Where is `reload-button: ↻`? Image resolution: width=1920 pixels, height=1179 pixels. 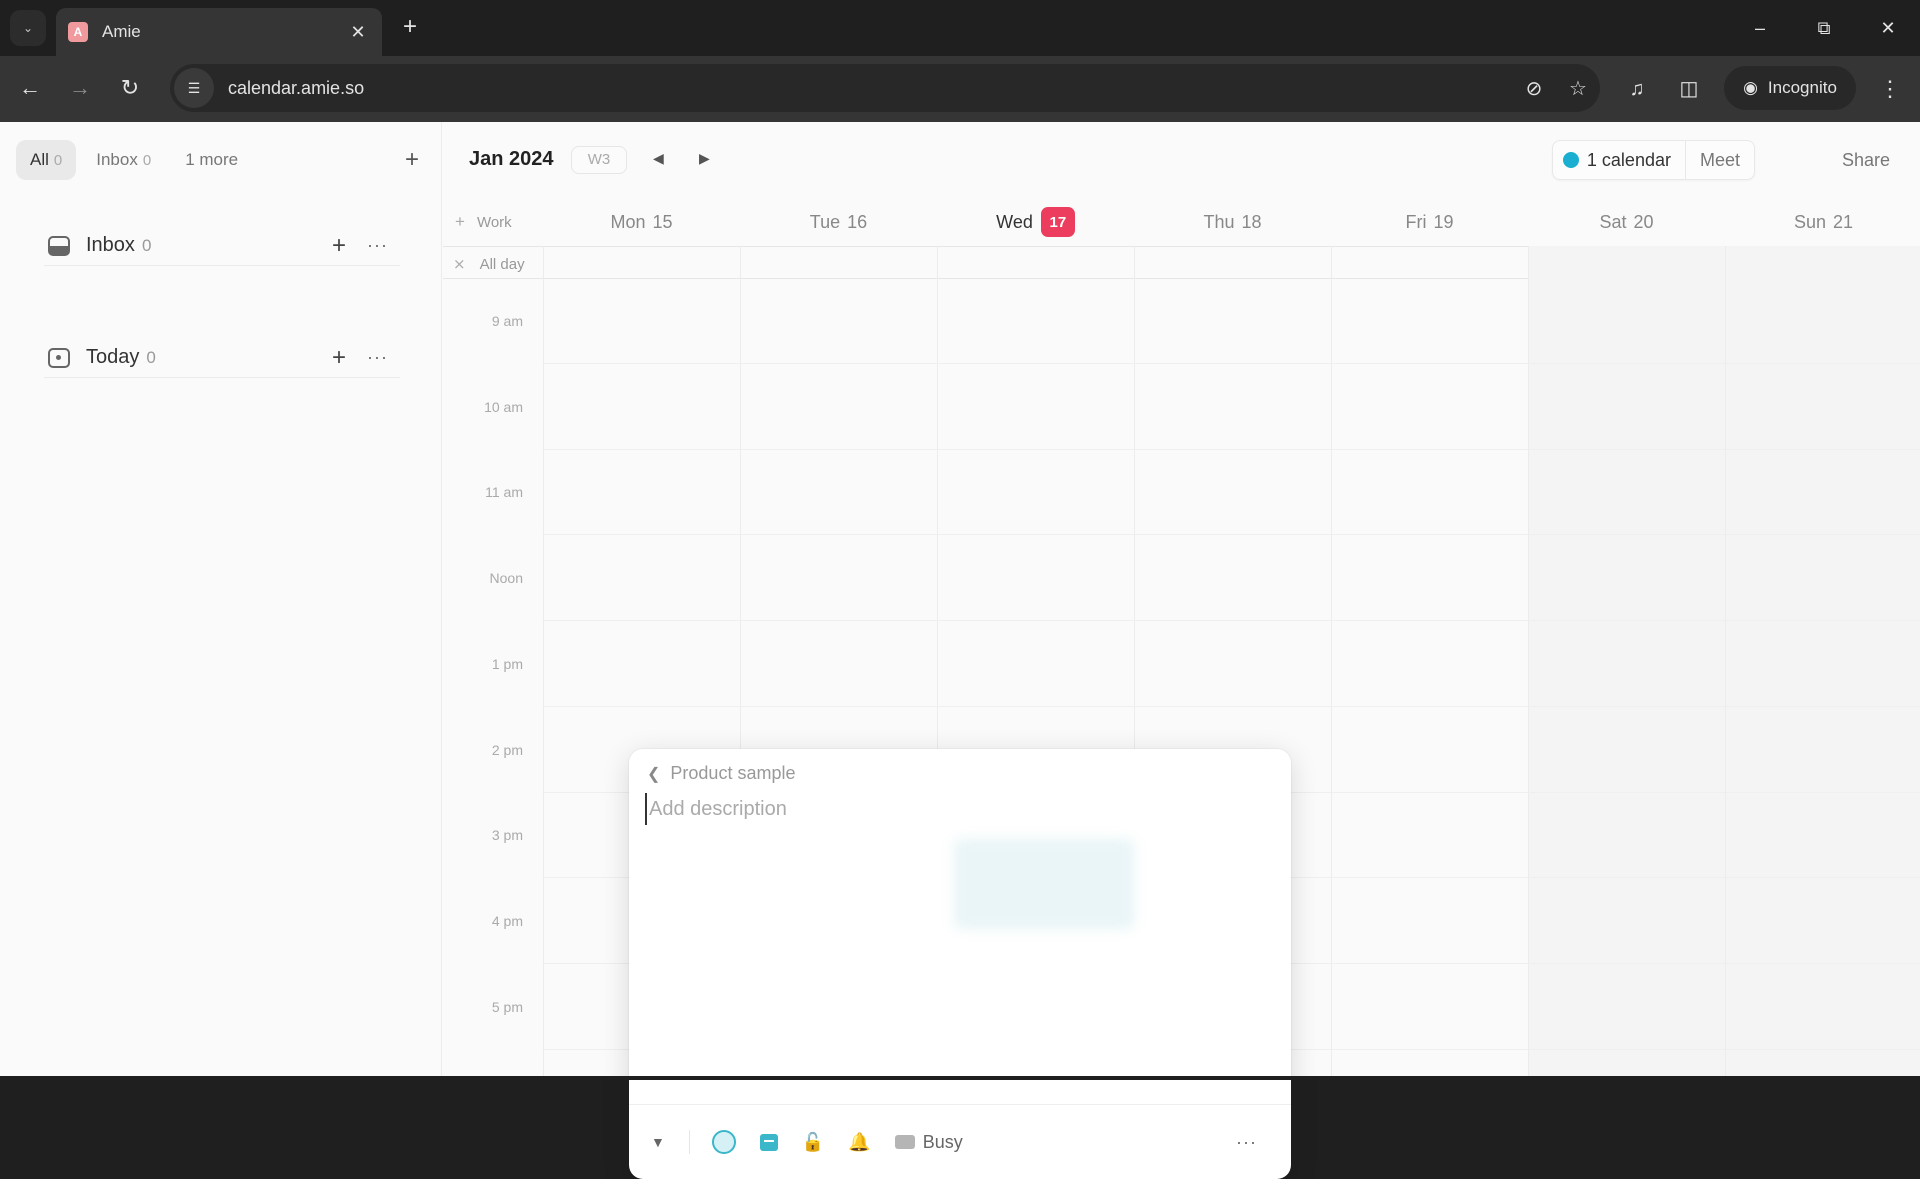 reload-button: ↻ is located at coordinates (130, 88).